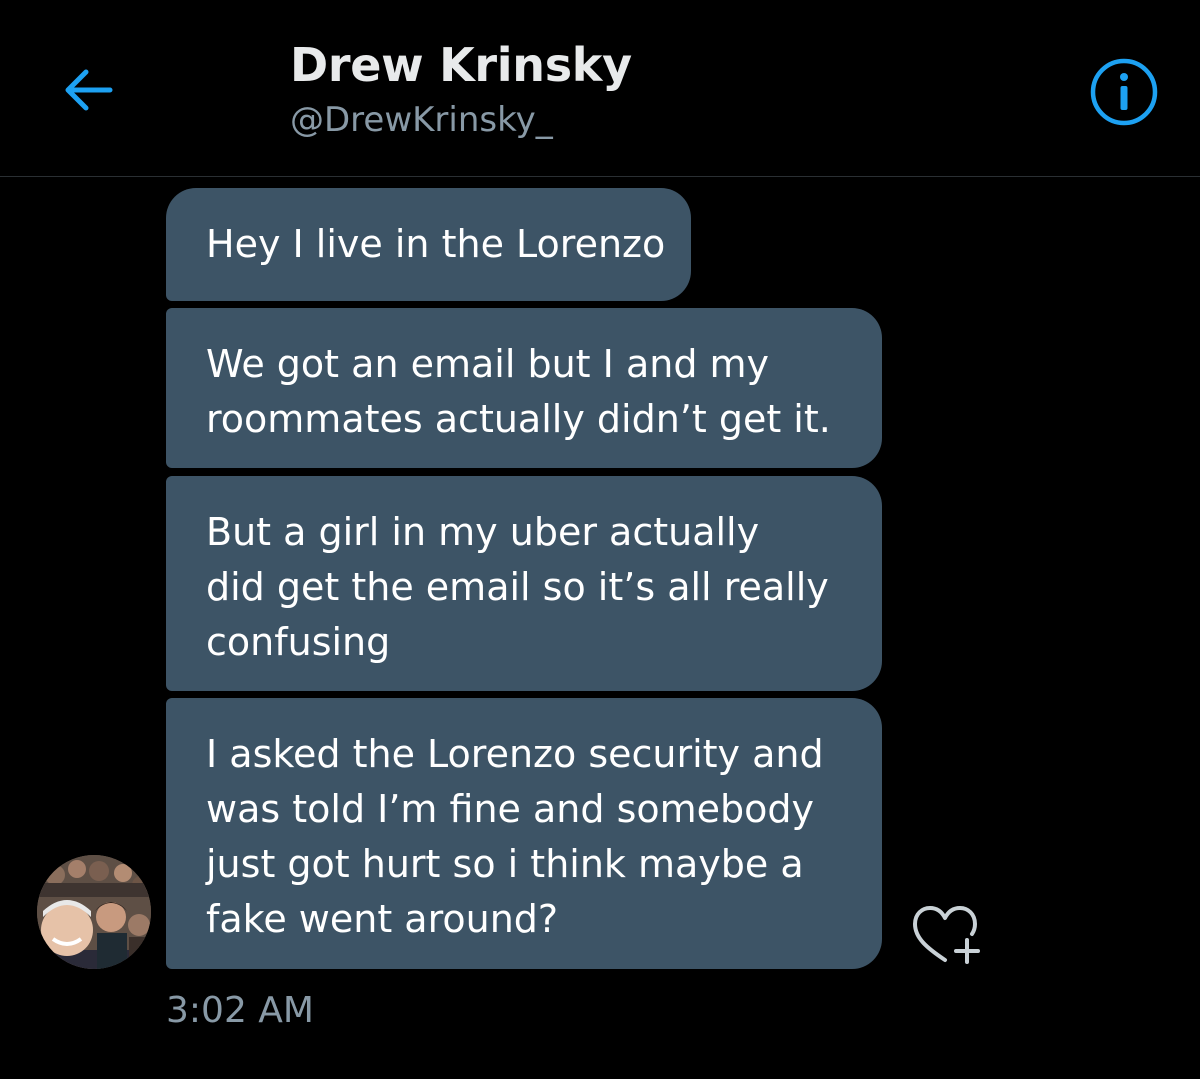 The width and height of the screenshot is (1200, 1079). I want to click on back-arrow-icon, so click(89, 90).